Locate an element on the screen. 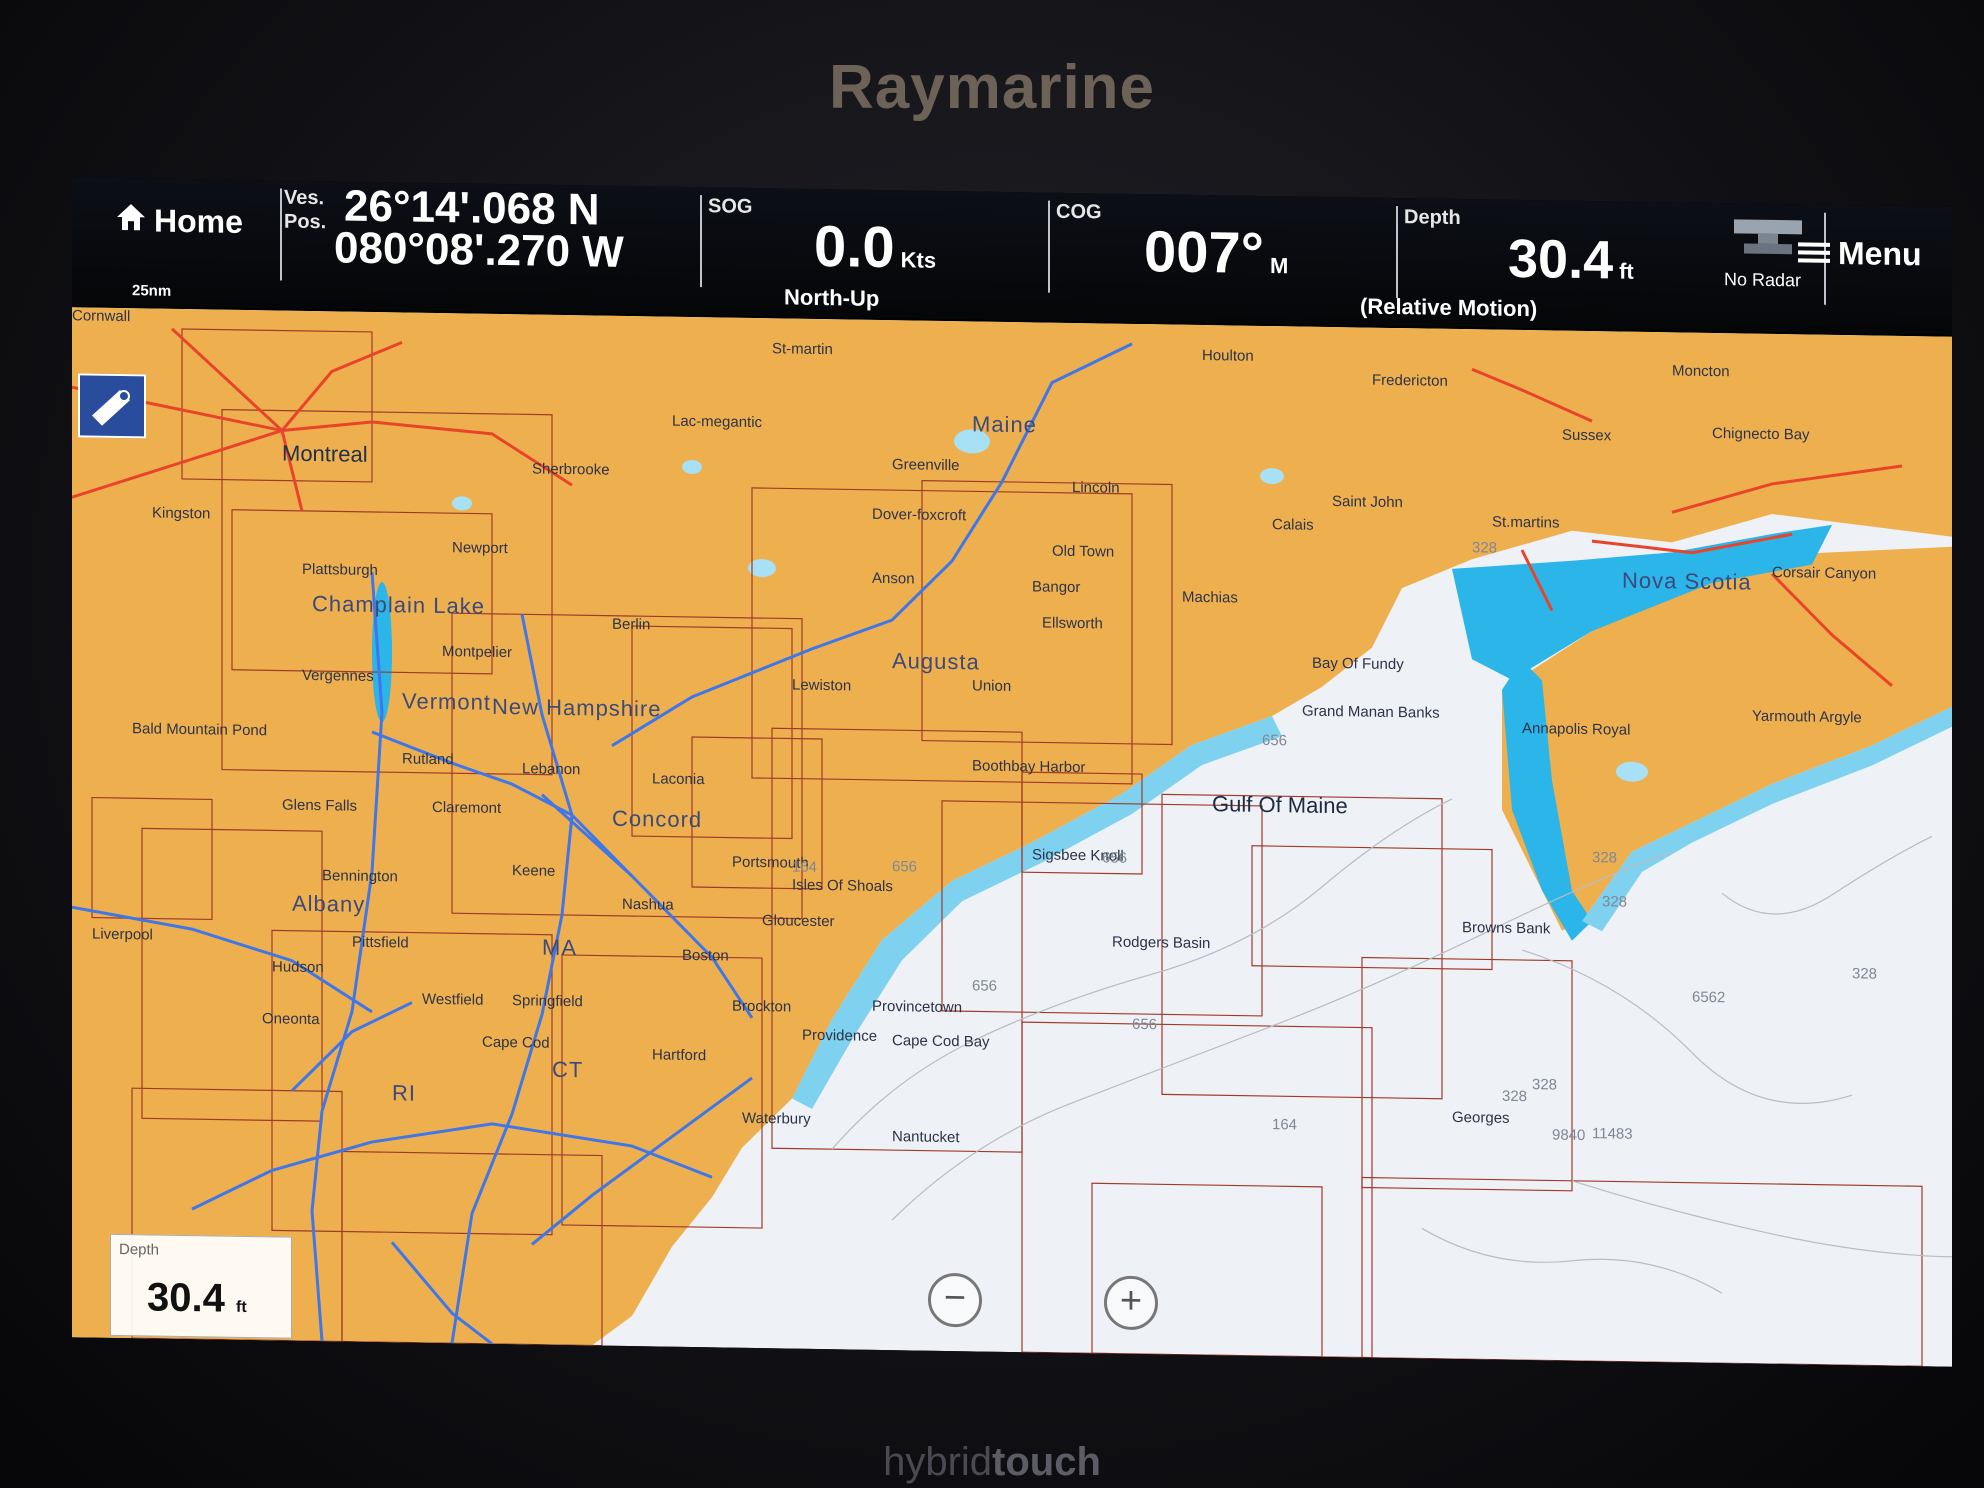 Image resolution: width=1984 pixels, height=1488 pixels. map-label: Concord is located at coordinates (657, 819).